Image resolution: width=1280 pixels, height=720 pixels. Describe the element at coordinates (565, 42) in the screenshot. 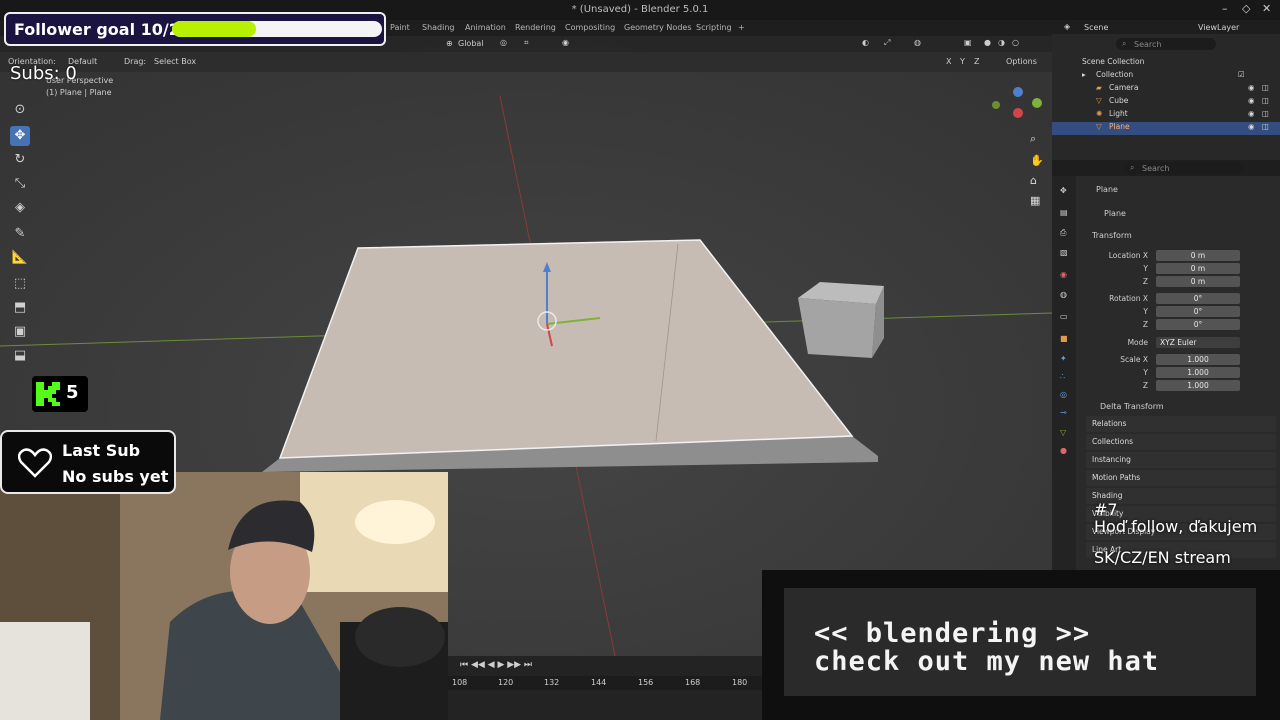

I see `proportional-edit-icon: ◉` at that location.